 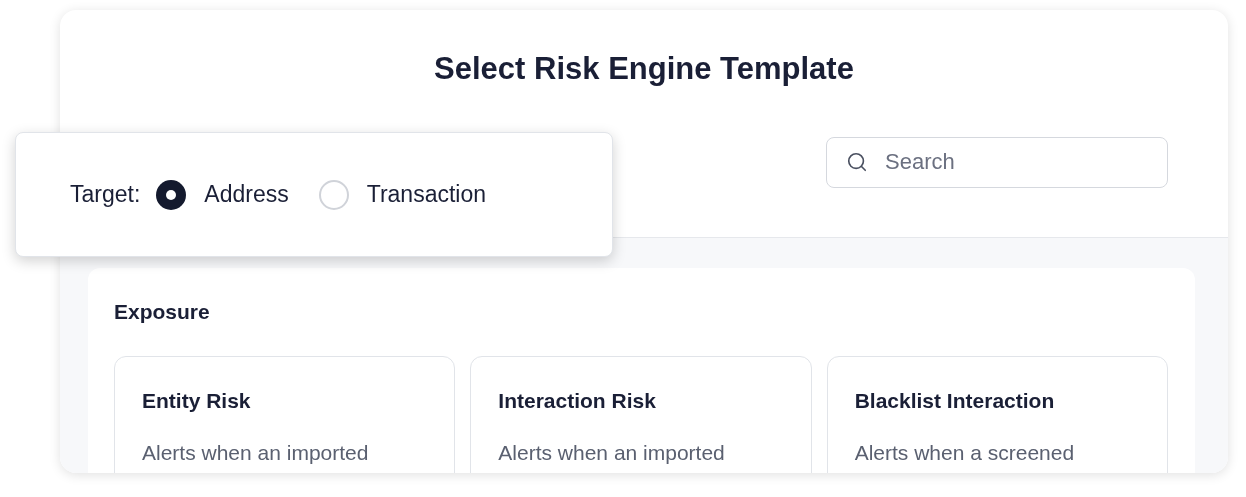 I want to click on section-title: Exposure, so click(x=162, y=312).